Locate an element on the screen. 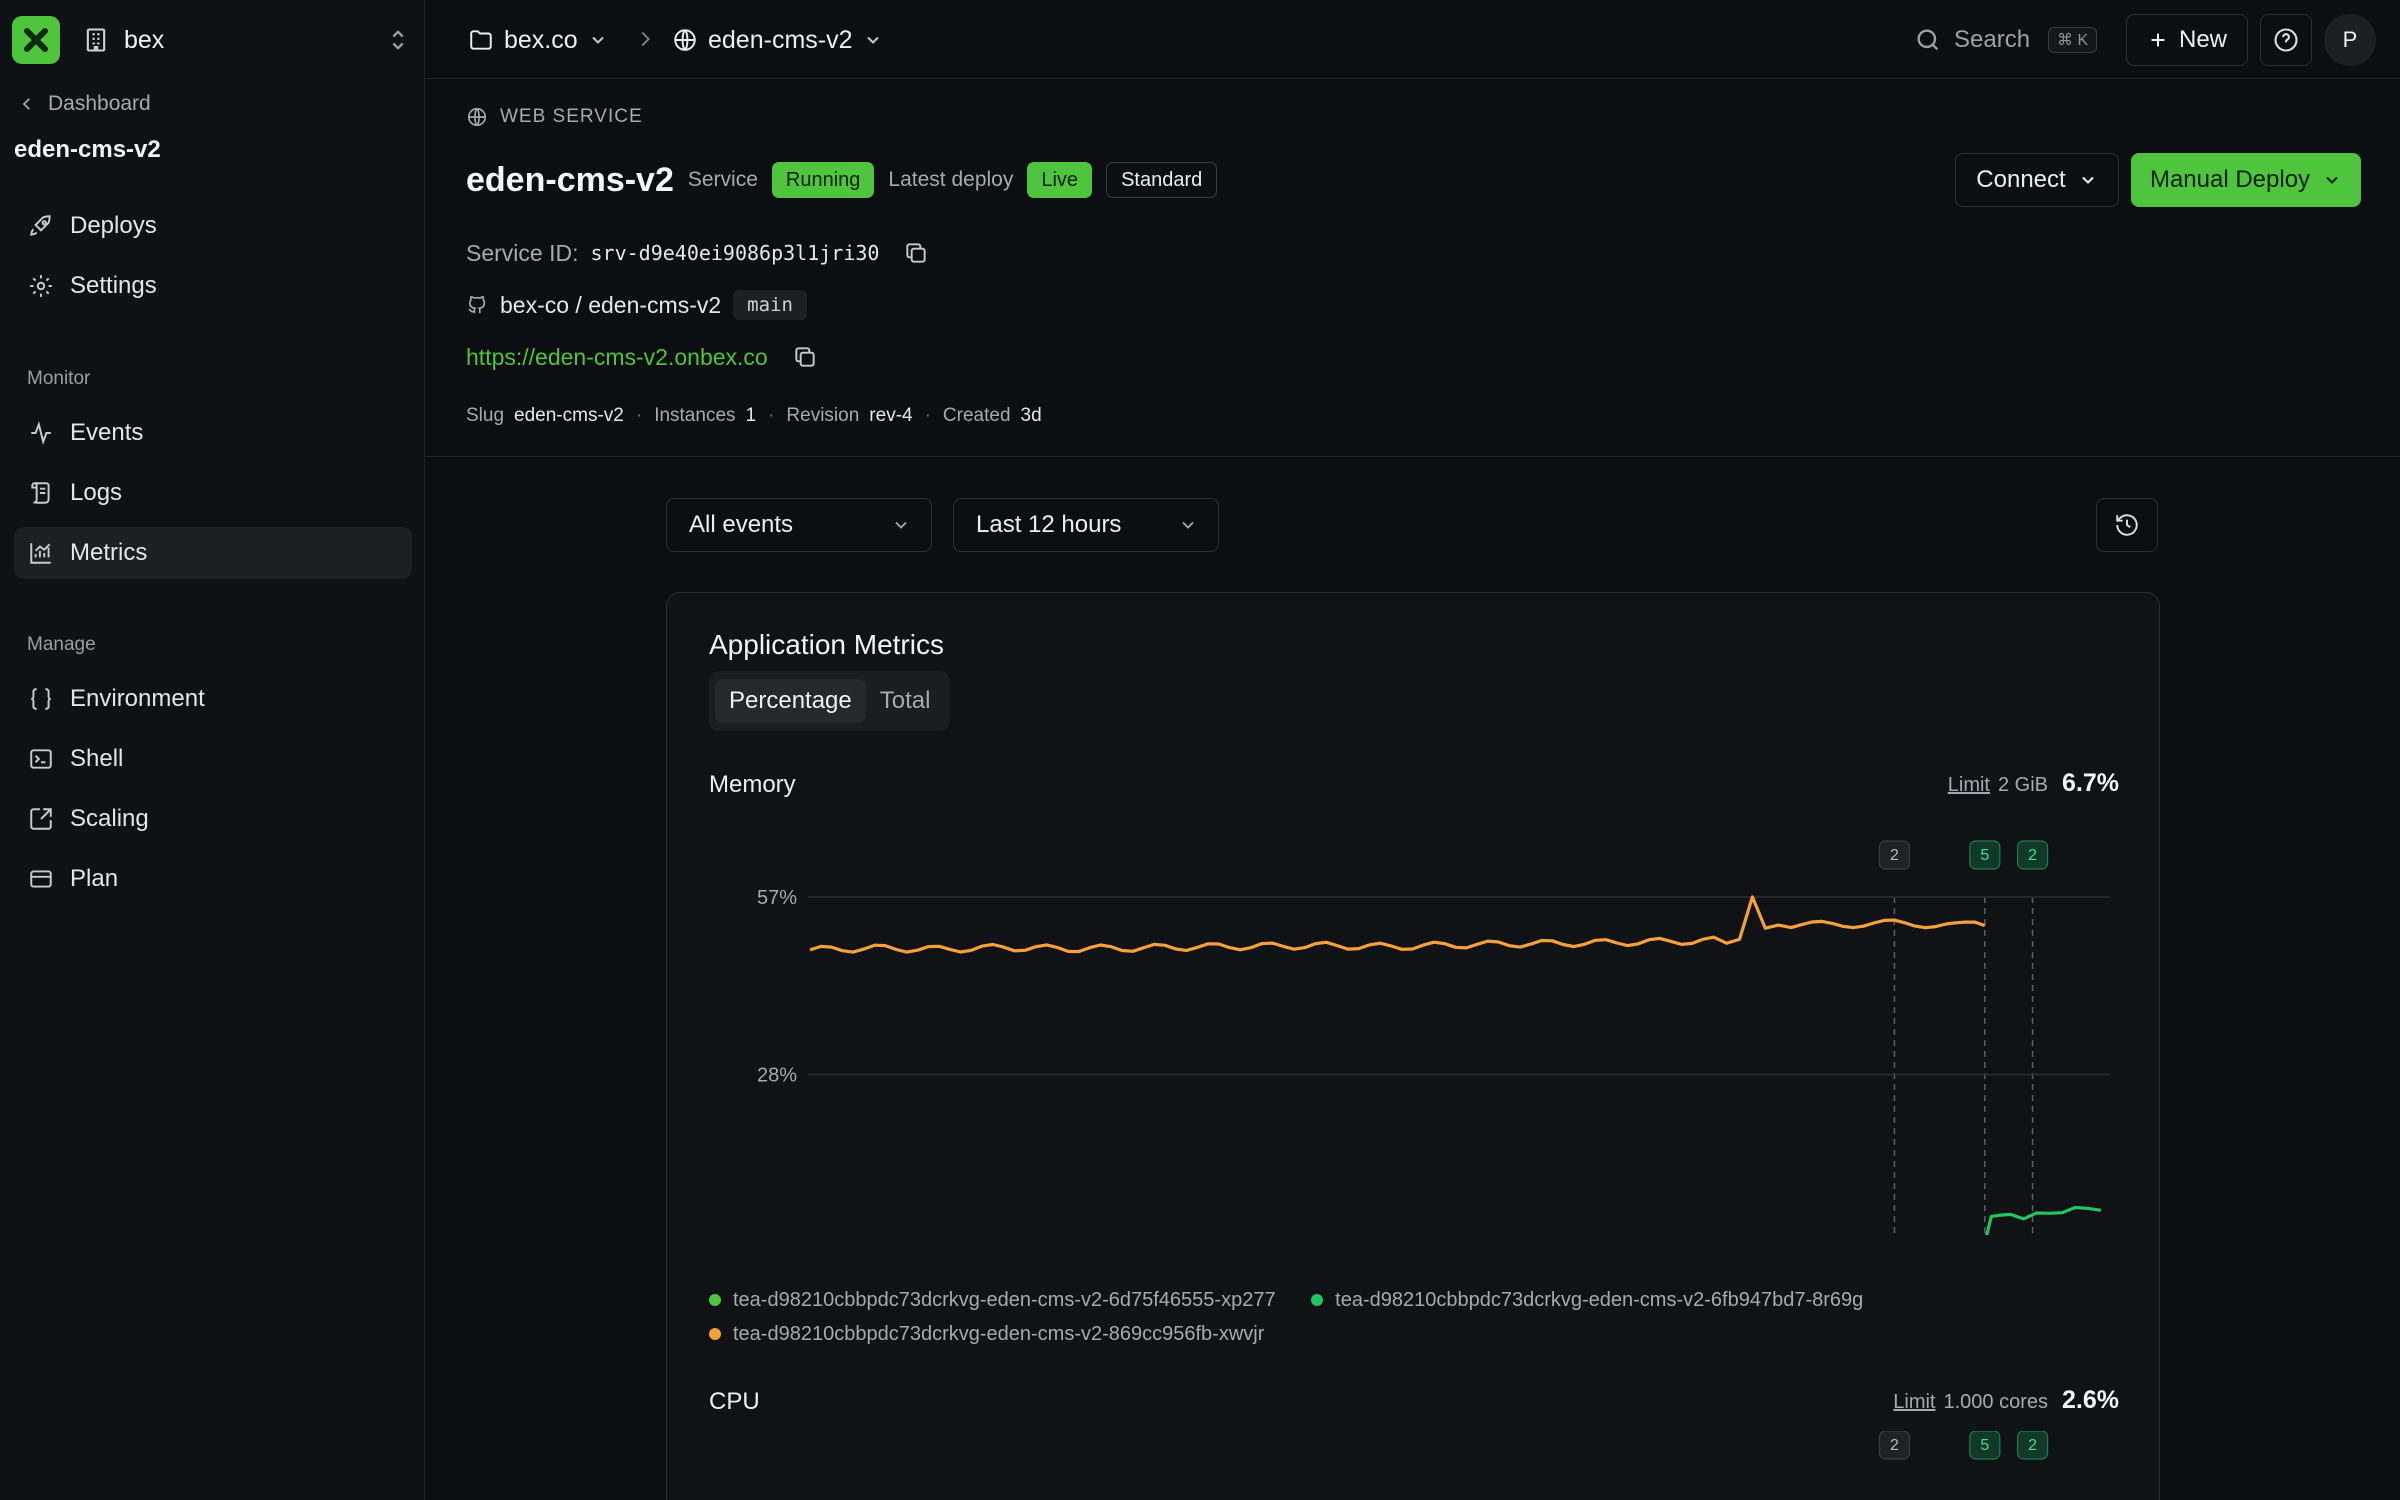 This screenshot has height=1500, width=2400. terminal-icon is located at coordinates (41, 759).